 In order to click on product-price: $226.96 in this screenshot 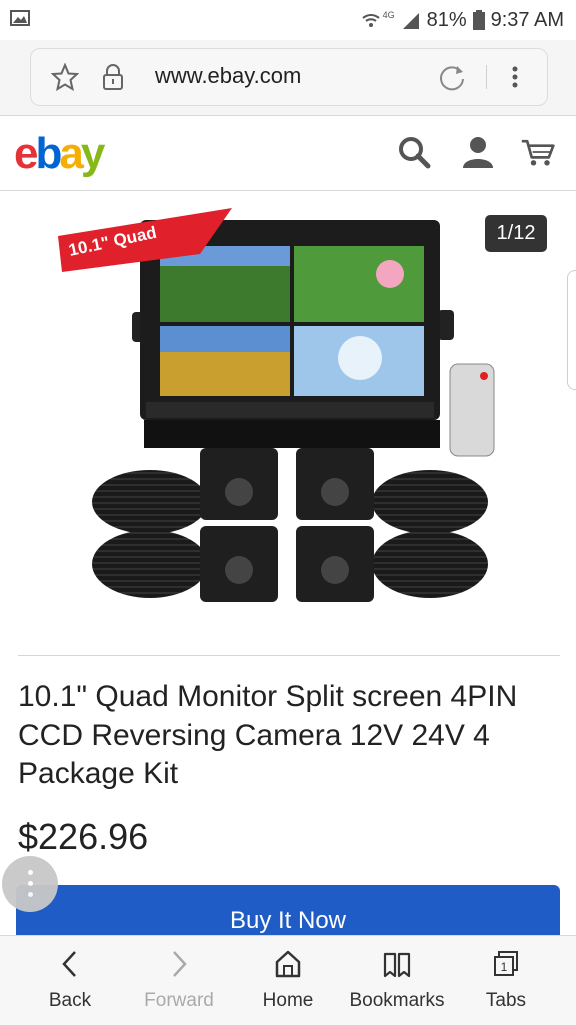, I will do `click(83, 836)`.